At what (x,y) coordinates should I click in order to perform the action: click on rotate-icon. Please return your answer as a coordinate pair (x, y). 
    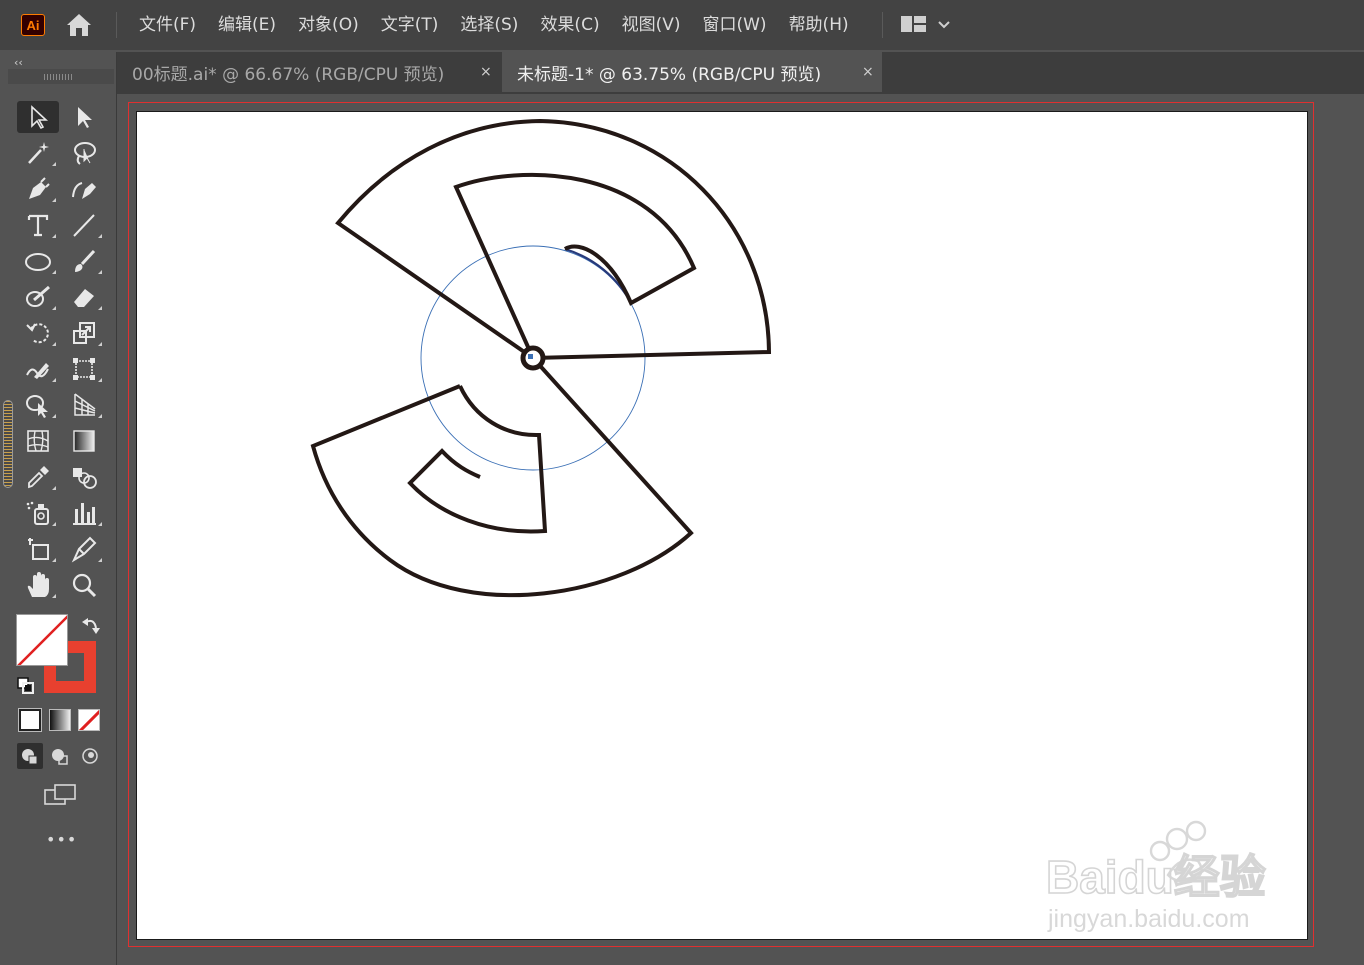
    Looking at the image, I should click on (37, 333).